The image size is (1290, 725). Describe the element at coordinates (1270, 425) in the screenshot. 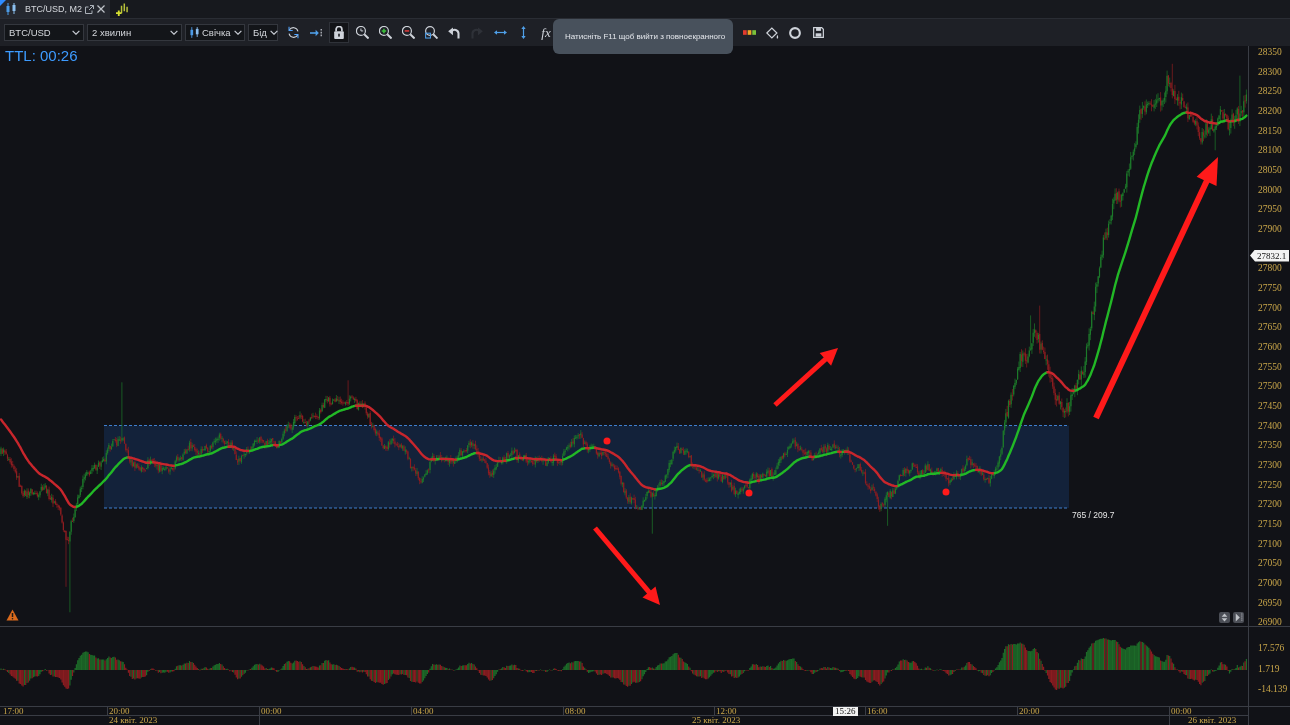

I see `price-axis-label: 27400` at that location.